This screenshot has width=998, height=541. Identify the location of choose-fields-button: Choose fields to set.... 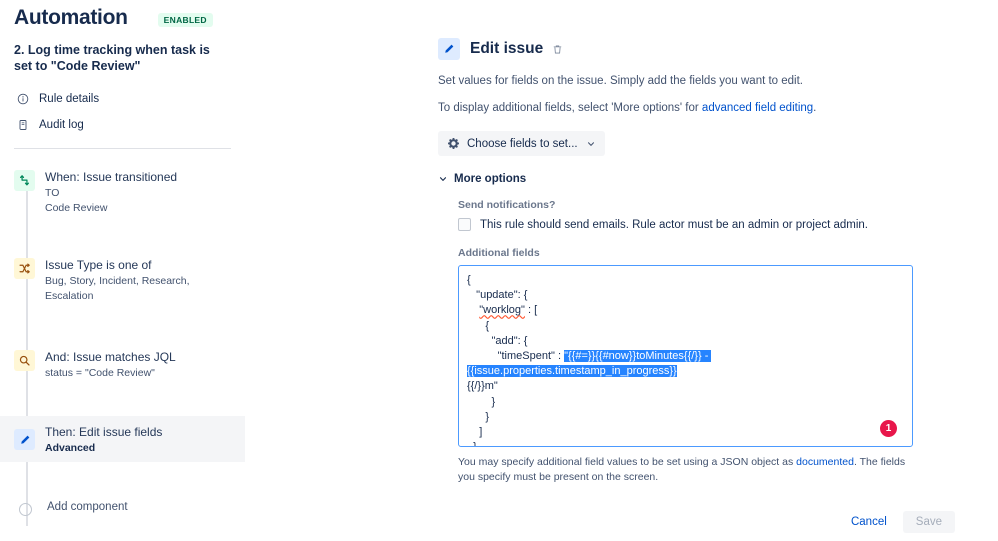
(521, 143).